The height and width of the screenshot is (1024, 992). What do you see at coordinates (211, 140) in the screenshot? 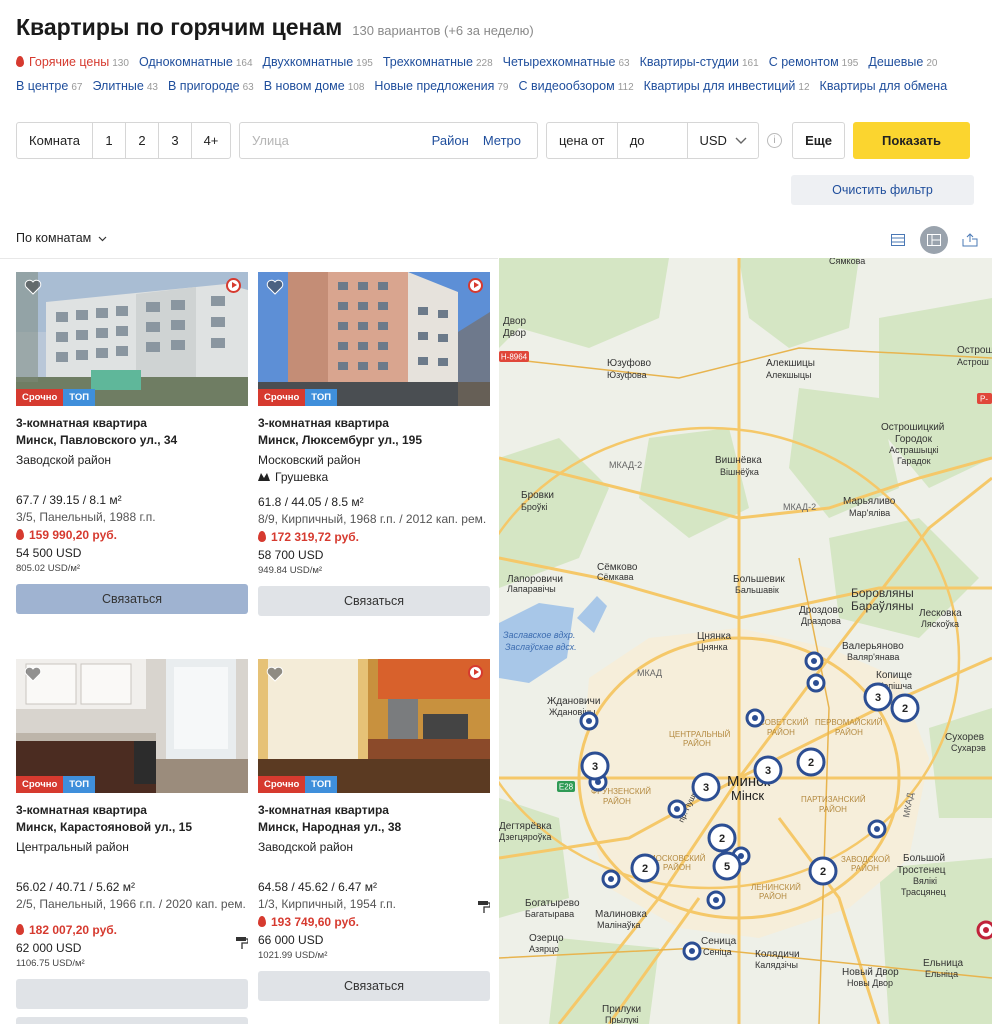
I see `room-option-4plus: 4+` at bounding box center [211, 140].